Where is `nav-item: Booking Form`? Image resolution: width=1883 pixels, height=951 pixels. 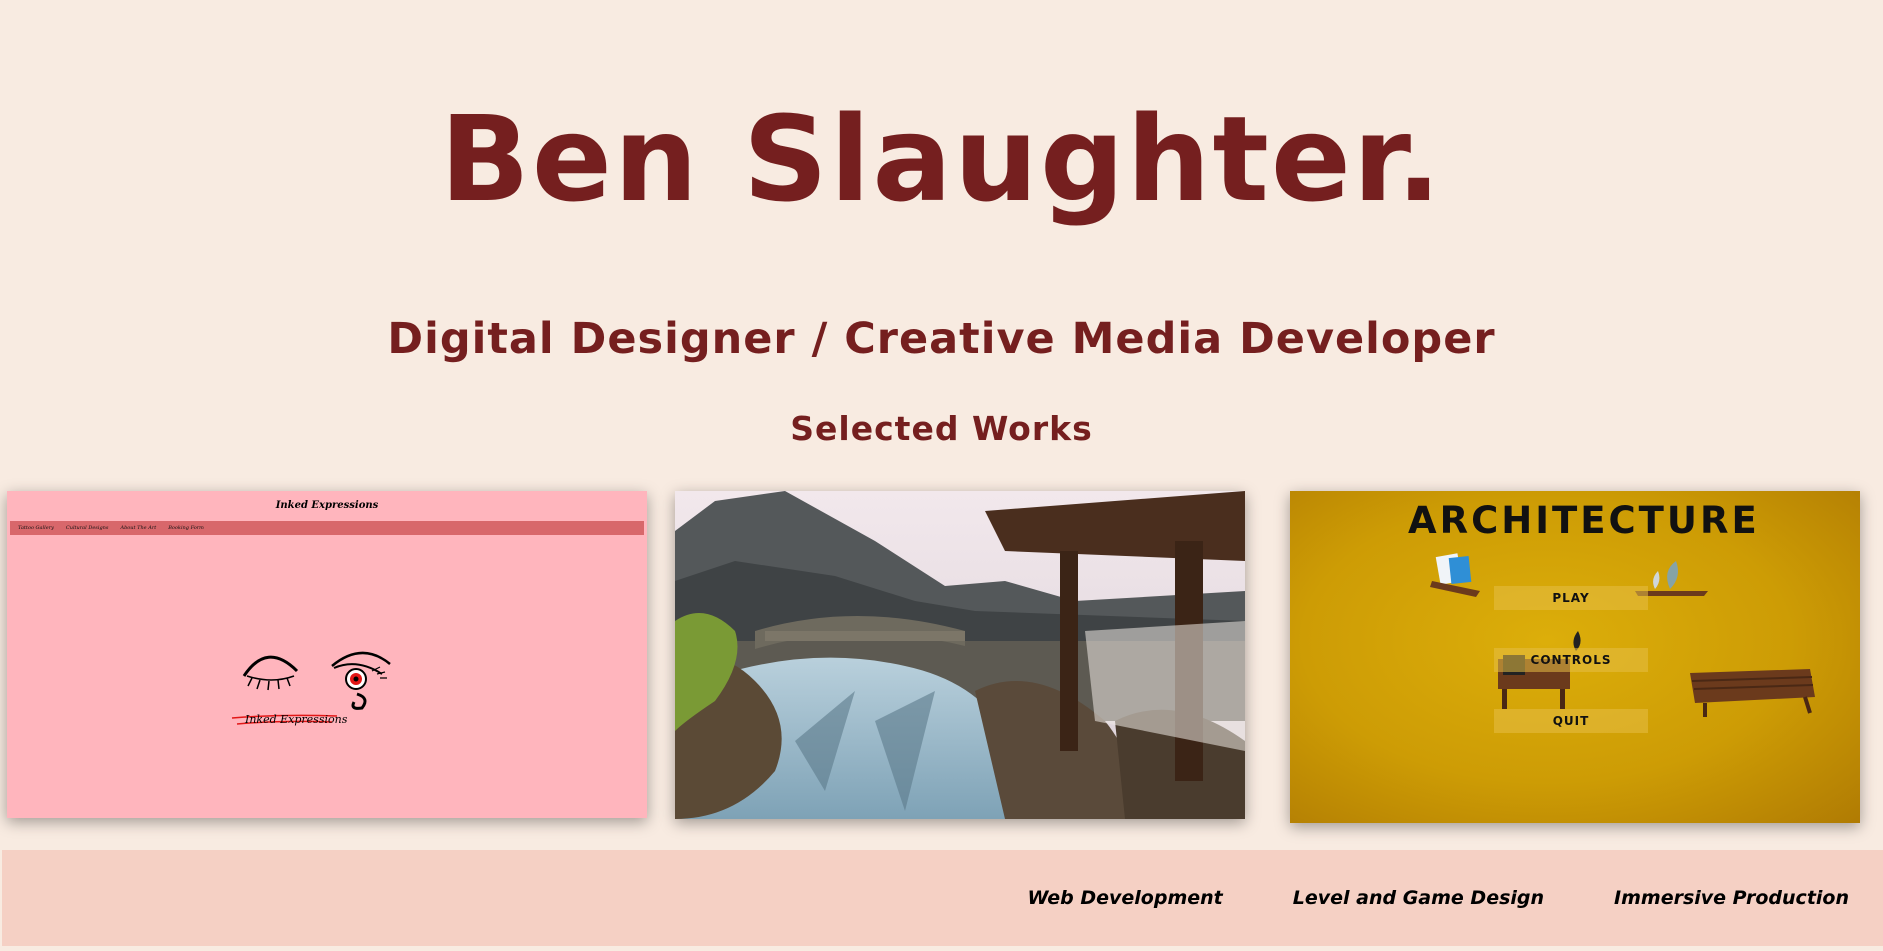 nav-item: Booking Form is located at coordinates (186, 528).